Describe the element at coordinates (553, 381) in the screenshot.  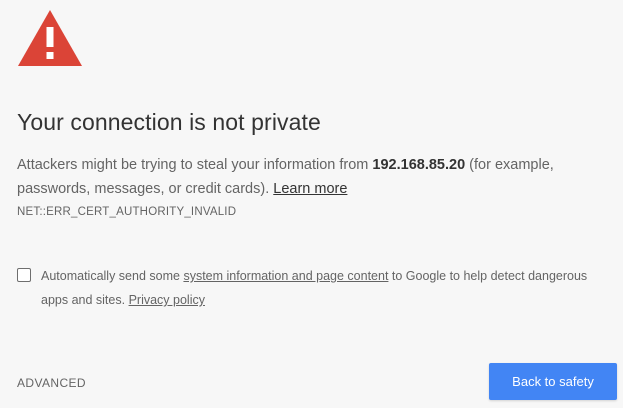
I see `back-to-safety-button: Back to safety` at that location.